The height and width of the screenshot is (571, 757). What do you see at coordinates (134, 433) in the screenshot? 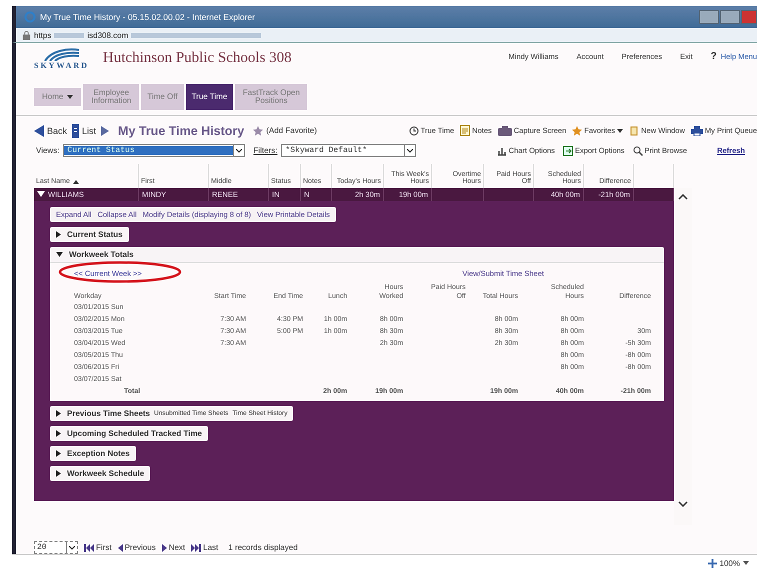
I see `section-title: Upcoming Scheduled Tracked Time` at bounding box center [134, 433].